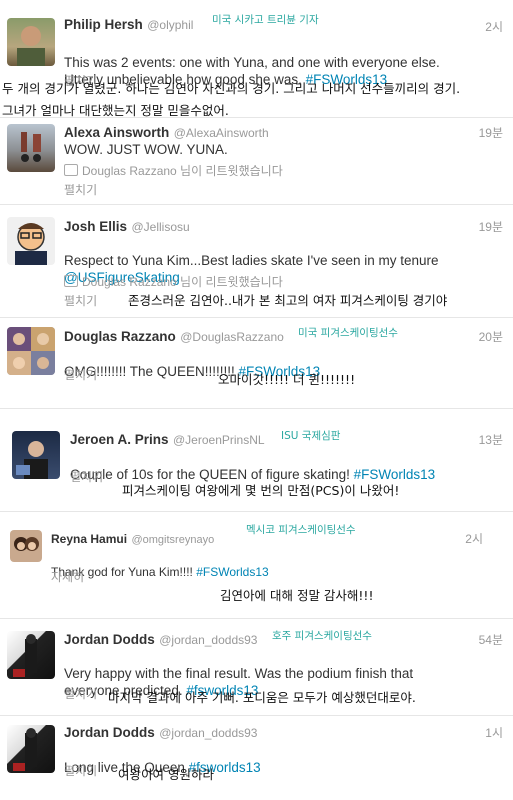 Image resolution: width=513 pixels, height=800 pixels. What do you see at coordinates (170, 25) in the screenshot?
I see `author-handle: @olyphil` at bounding box center [170, 25].